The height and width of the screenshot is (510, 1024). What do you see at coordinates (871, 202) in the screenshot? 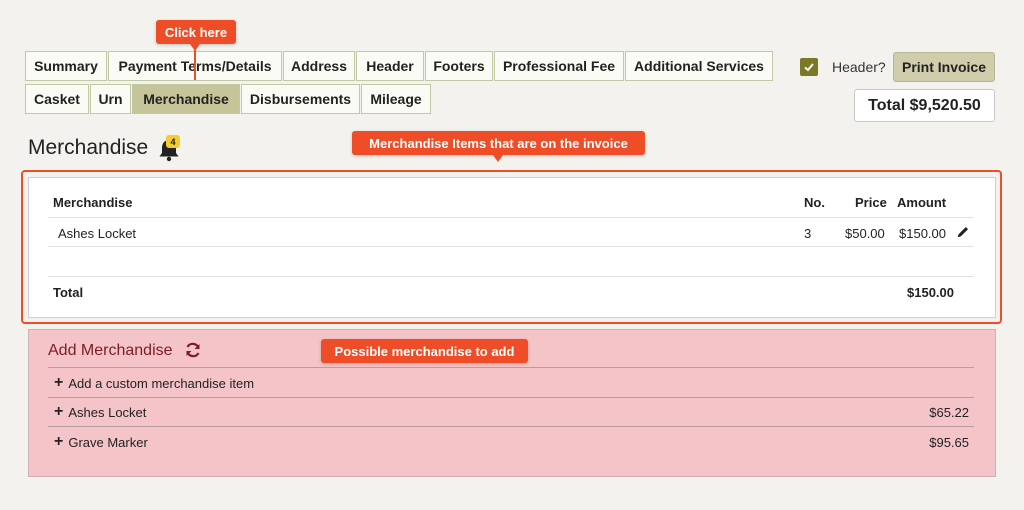
I see `column-header-price: Price` at bounding box center [871, 202].